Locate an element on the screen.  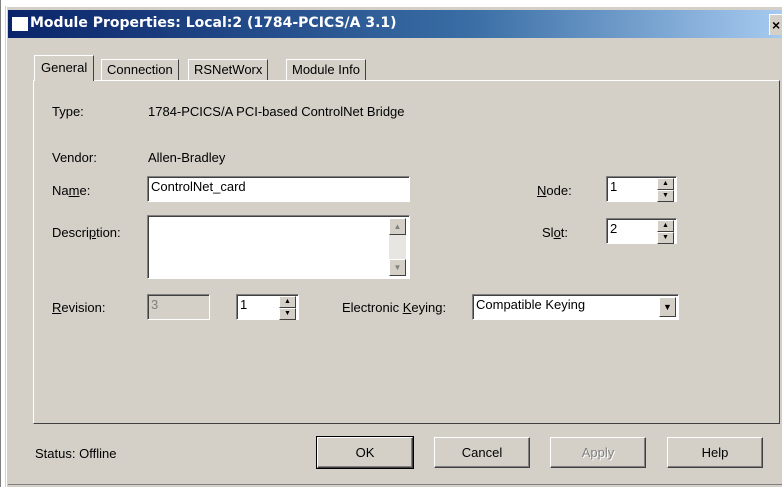
ok-label: OK is located at coordinates (365, 452).